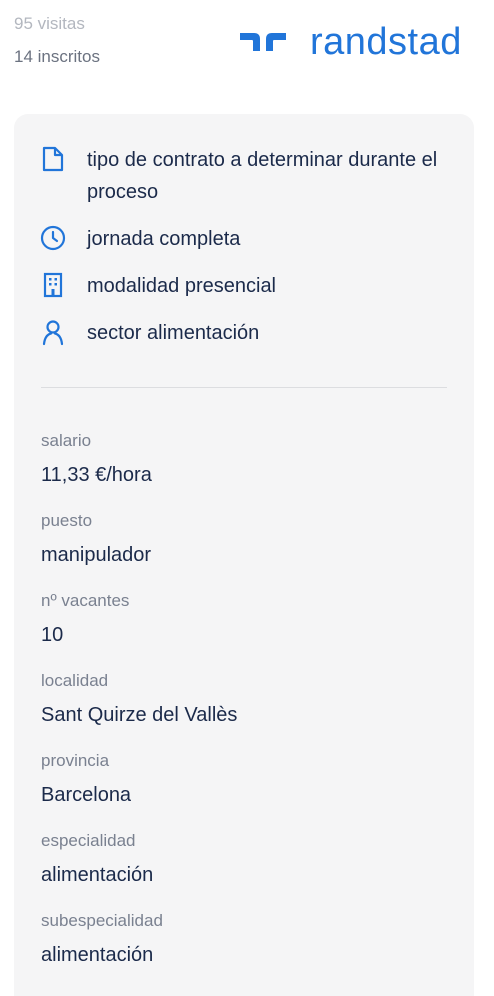 The height and width of the screenshot is (996, 494). What do you see at coordinates (246, 470) in the screenshot?
I see `detail-salary: salario 11,33 €/hora` at bounding box center [246, 470].